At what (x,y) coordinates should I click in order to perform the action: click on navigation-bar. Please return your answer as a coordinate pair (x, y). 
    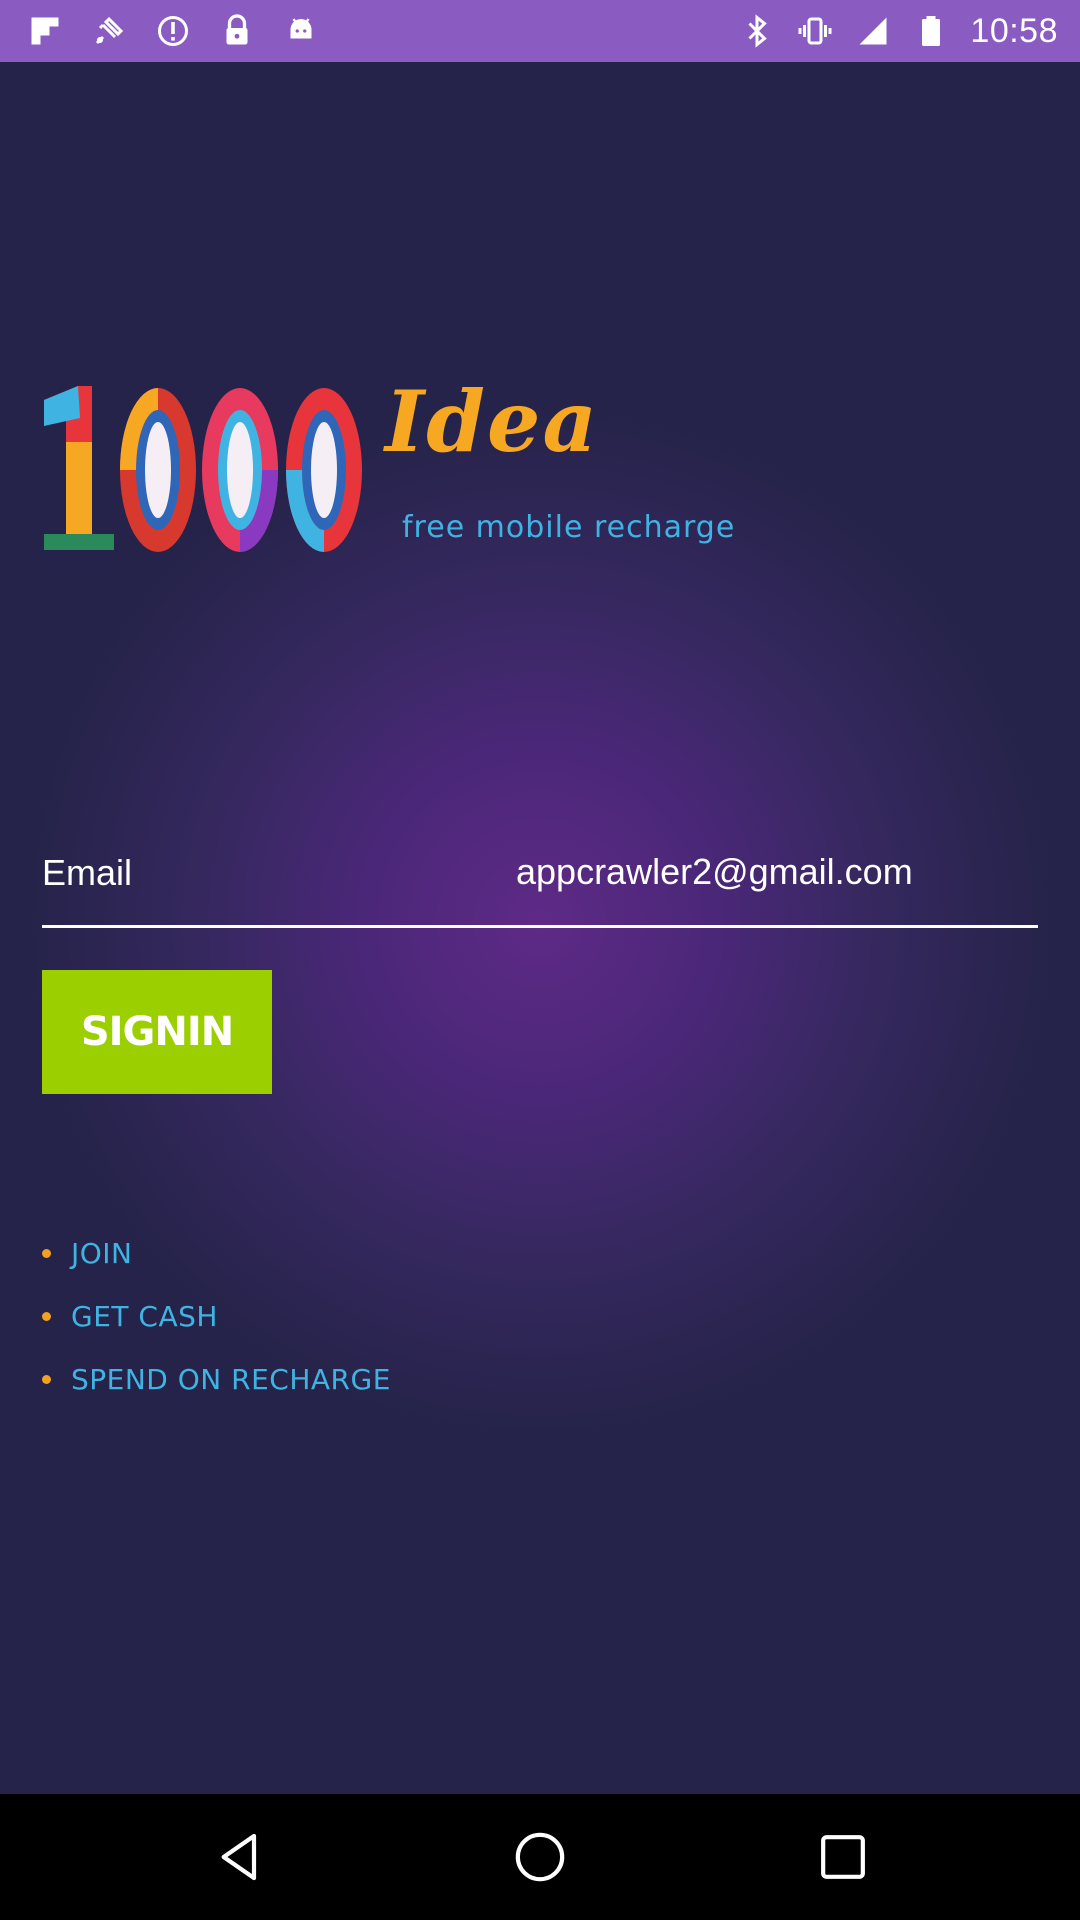
    Looking at the image, I should click on (540, 1857).